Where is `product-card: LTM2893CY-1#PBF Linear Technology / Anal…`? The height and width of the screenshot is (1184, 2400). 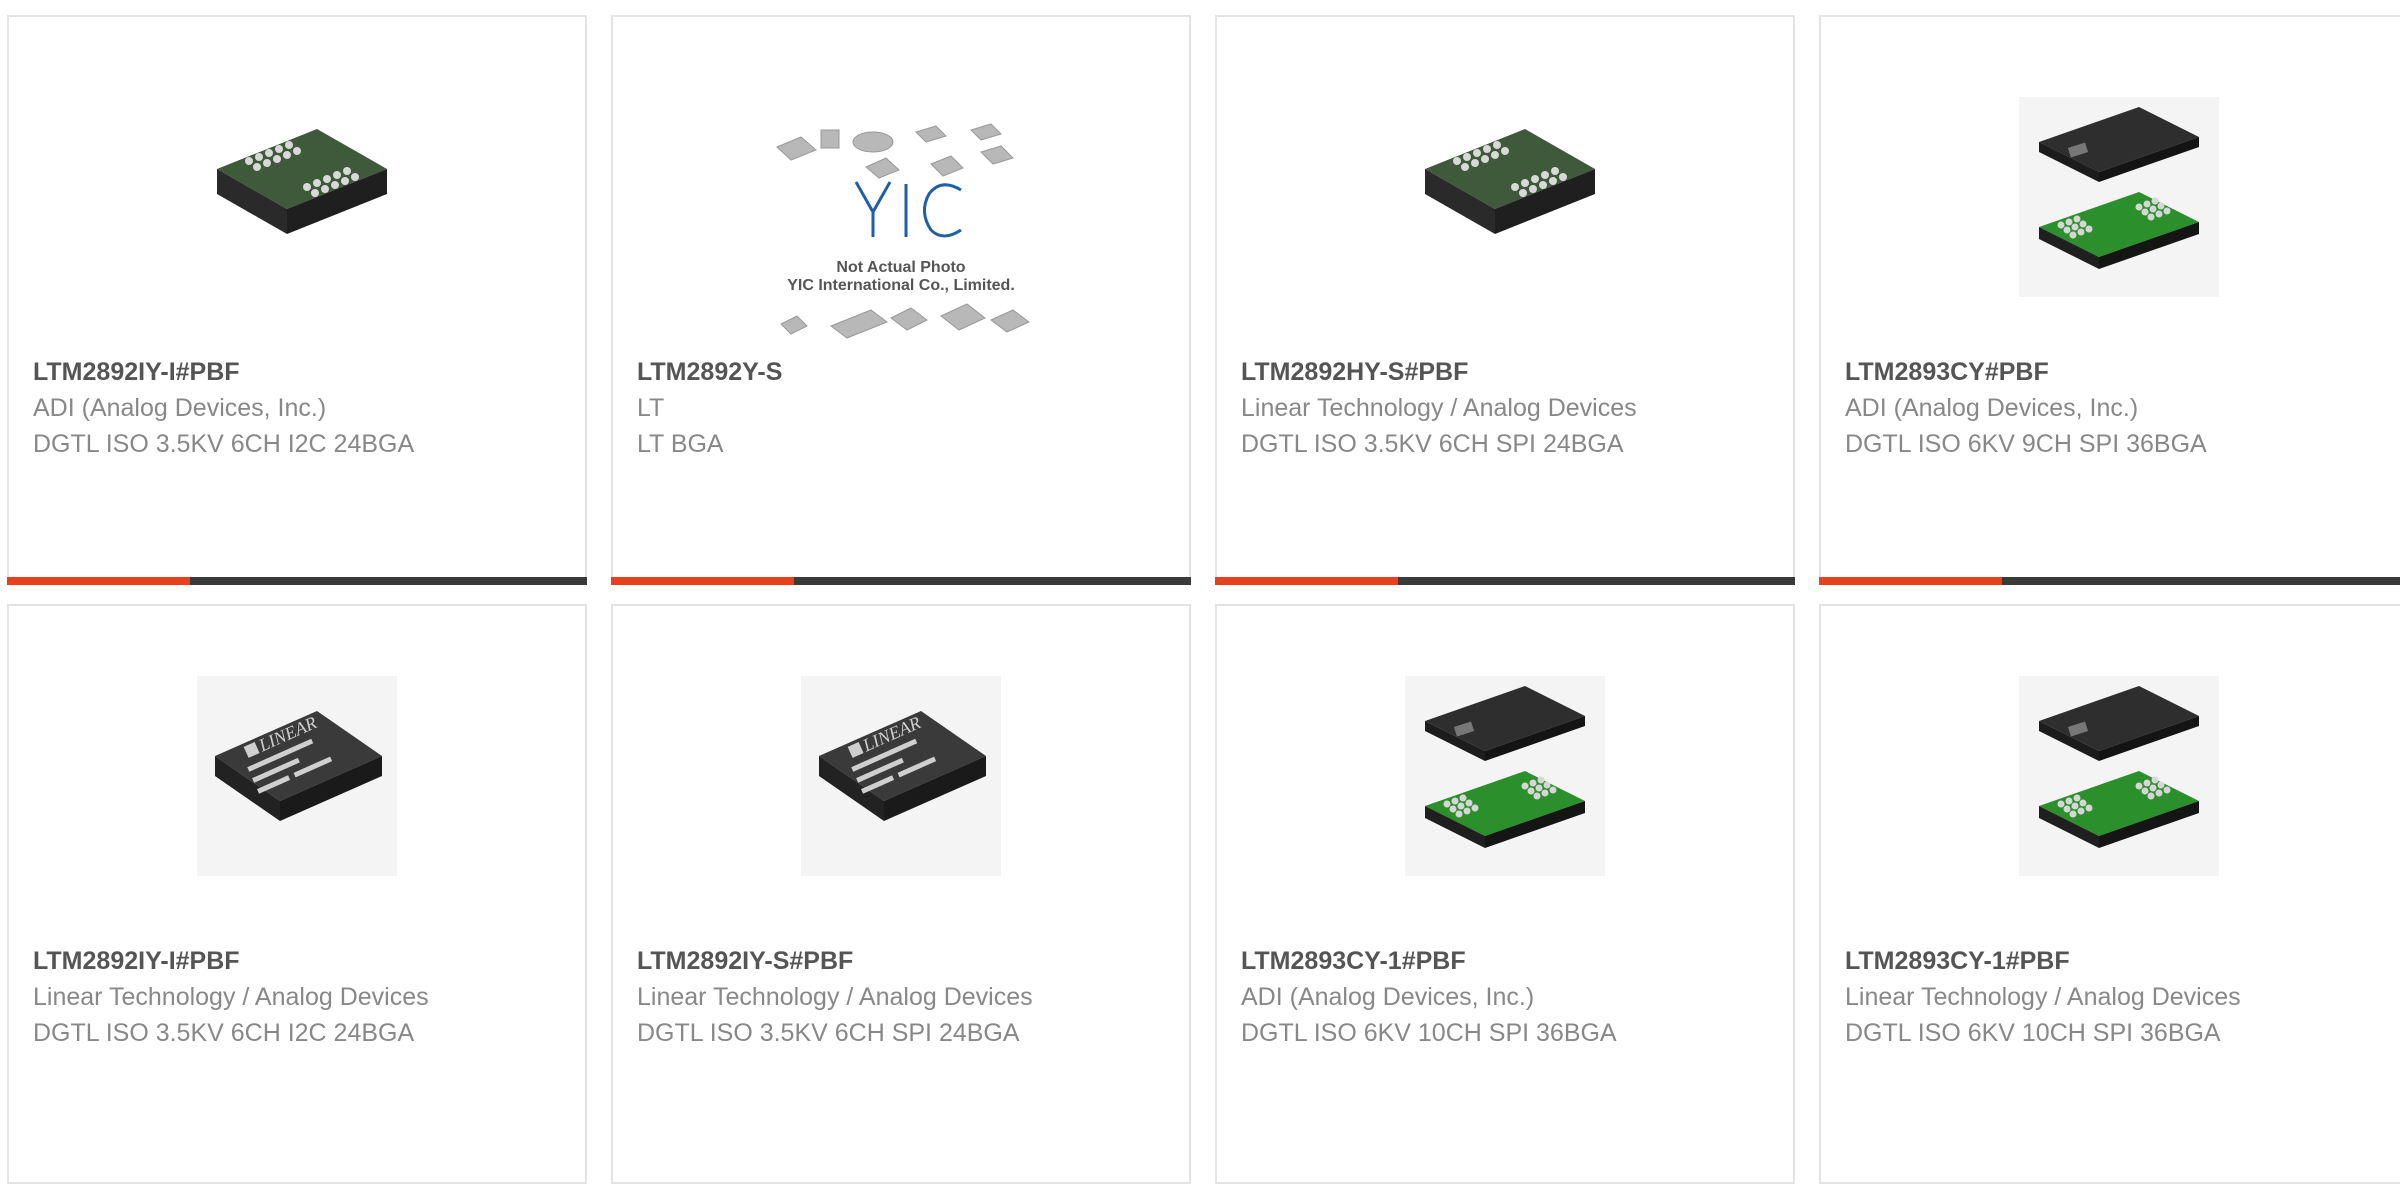 product-card: LTM2893CY-1#PBF Linear Technology / Anal… is located at coordinates (2109, 894).